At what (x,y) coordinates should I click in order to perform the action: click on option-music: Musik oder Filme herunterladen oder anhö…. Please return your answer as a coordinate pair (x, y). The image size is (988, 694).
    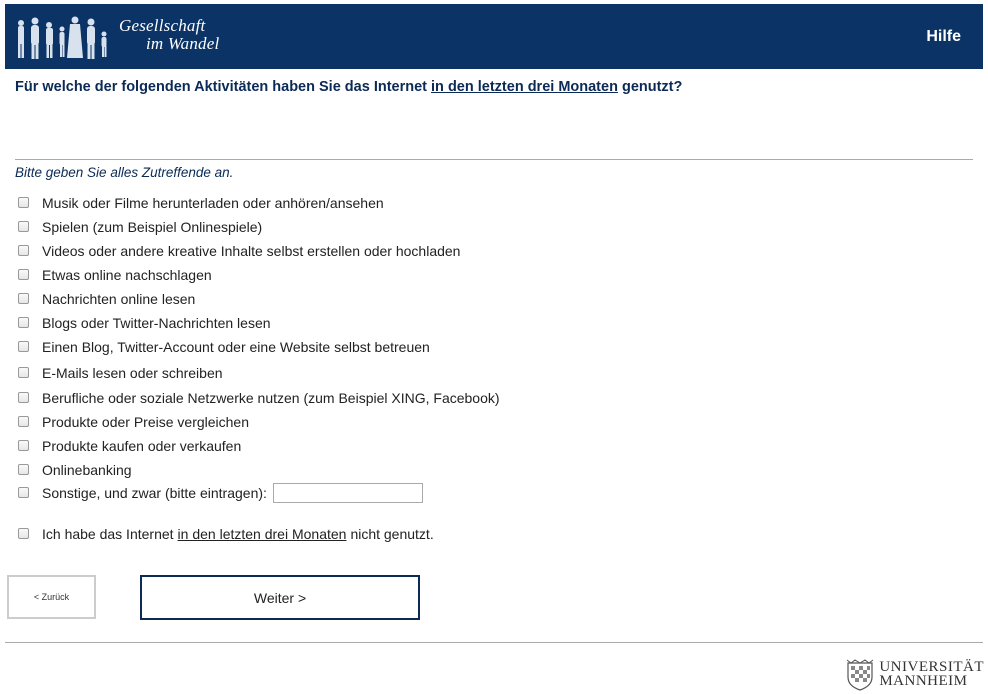
    Looking at the image, I should click on (201, 203).